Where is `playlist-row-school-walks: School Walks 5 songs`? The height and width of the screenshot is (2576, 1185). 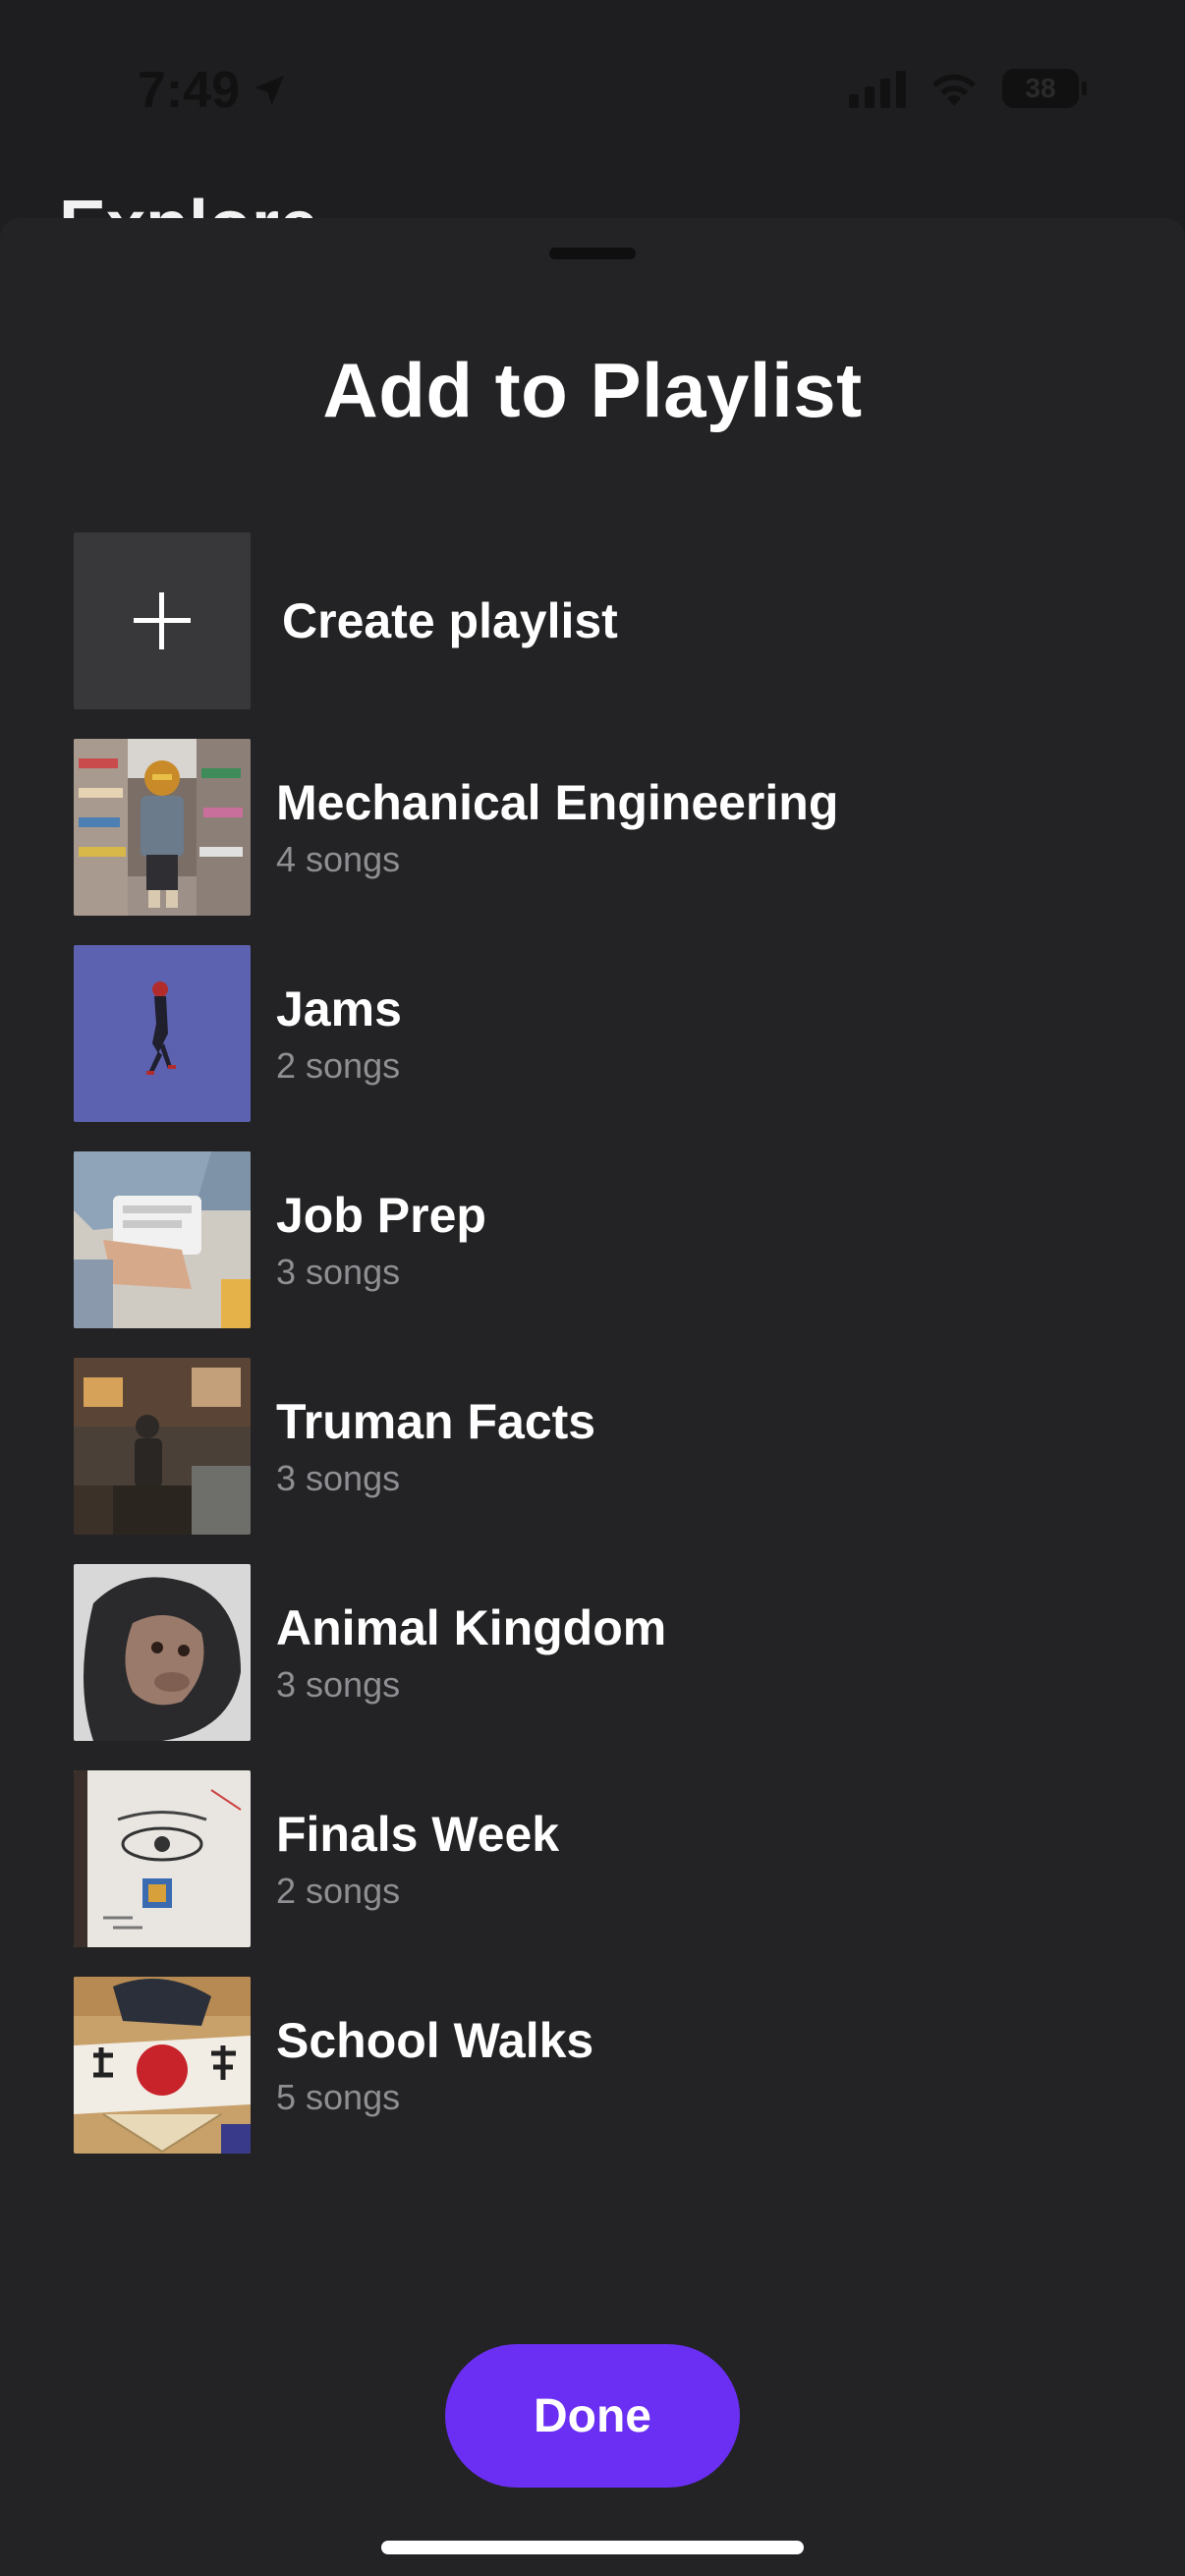 playlist-row-school-walks: School Walks 5 songs is located at coordinates (594, 2065).